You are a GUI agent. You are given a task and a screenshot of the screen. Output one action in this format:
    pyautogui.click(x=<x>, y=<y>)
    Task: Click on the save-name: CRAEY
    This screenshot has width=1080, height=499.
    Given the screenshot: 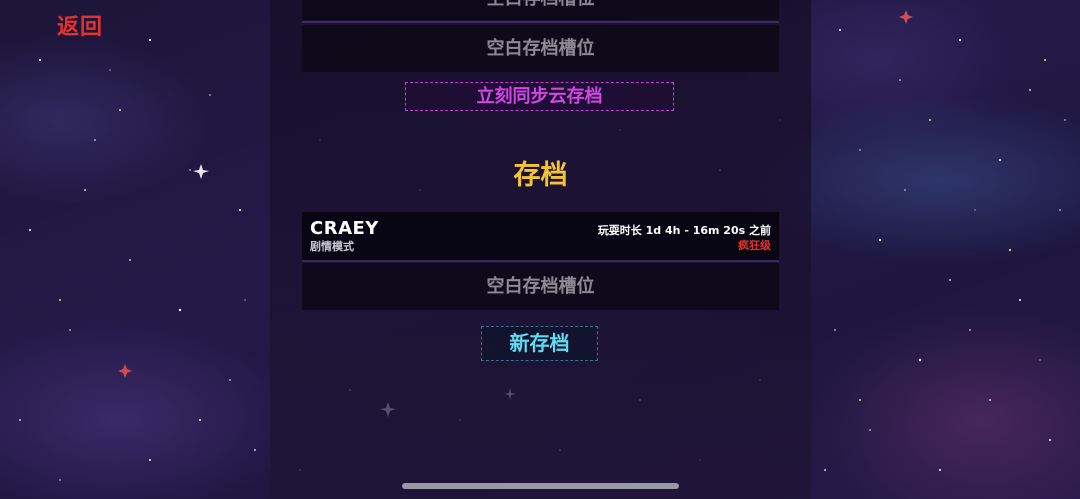 What is the action you would take?
    pyautogui.click(x=344, y=228)
    